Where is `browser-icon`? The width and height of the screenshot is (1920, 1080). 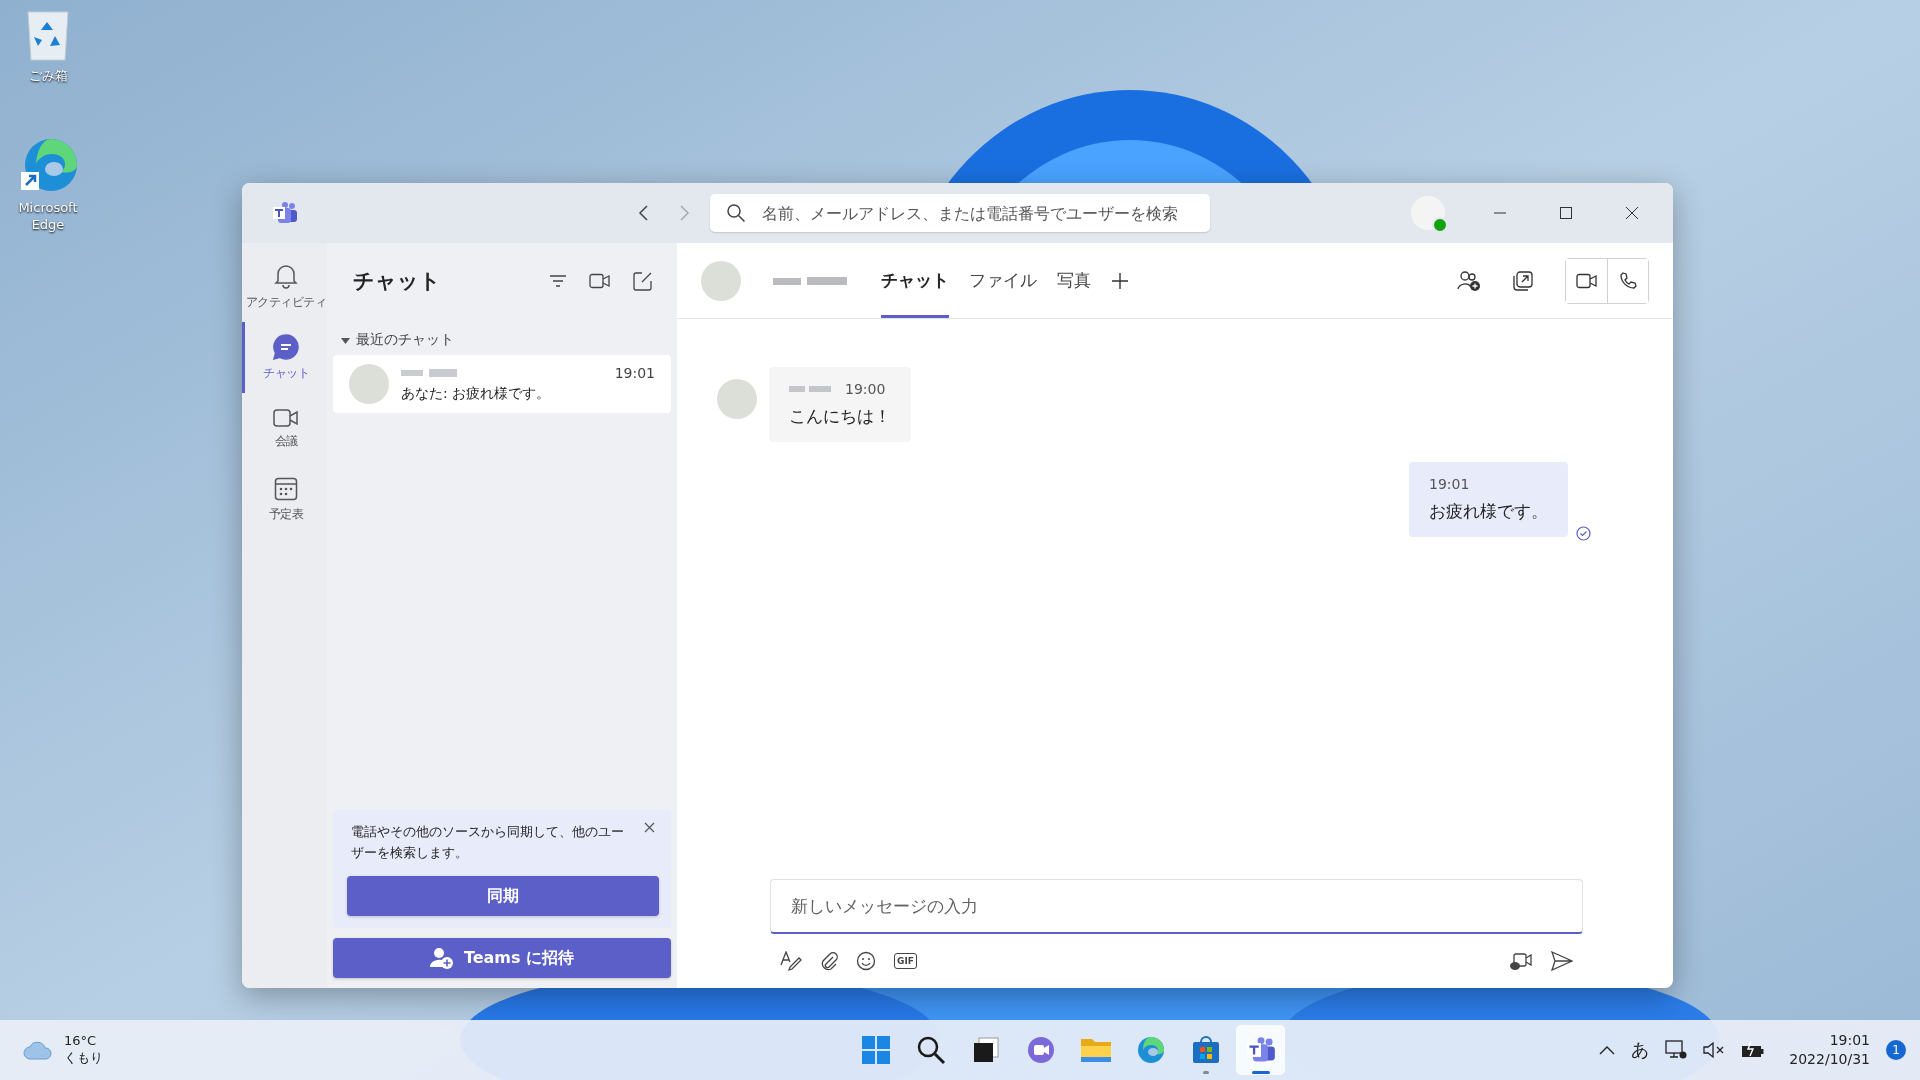 browser-icon is located at coordinates (1150, 1050).